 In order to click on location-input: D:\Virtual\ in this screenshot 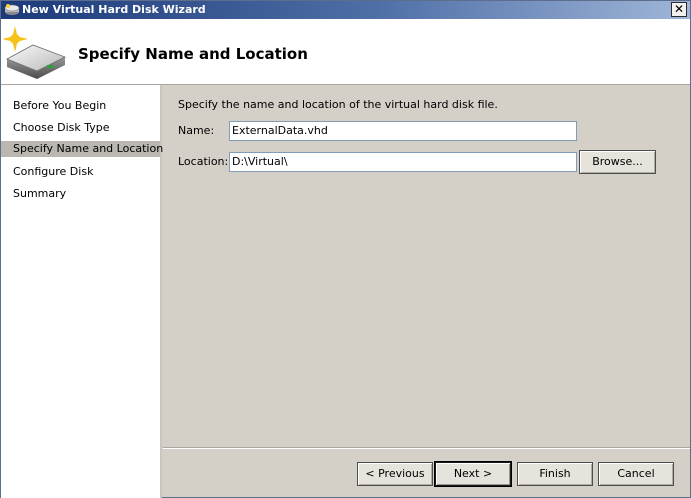, I will do `click(403, 162)`.